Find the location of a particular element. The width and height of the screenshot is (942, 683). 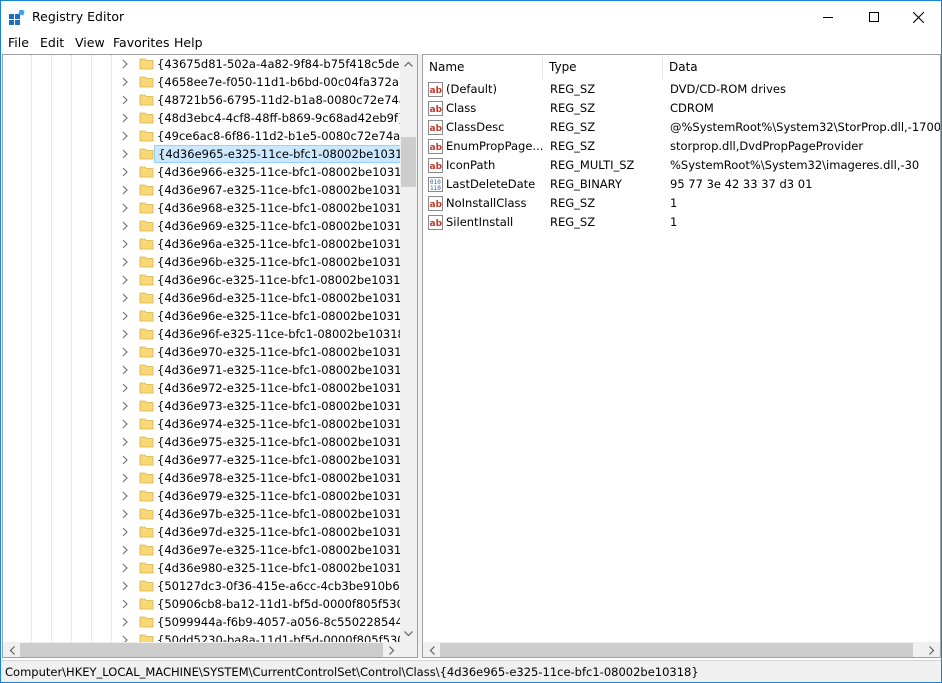

scroll-down-arrow-icon is located at coordinates (408, 633).